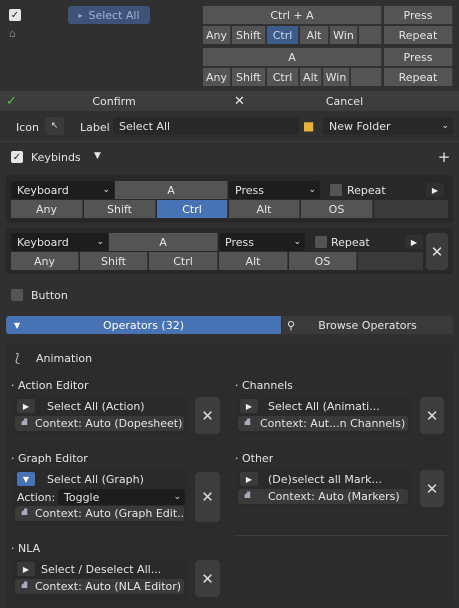  What do you see at coordinates (11, 101) in the screenshot?
I see `checkmark-icon: ✓` at bounding box center [11, 101].